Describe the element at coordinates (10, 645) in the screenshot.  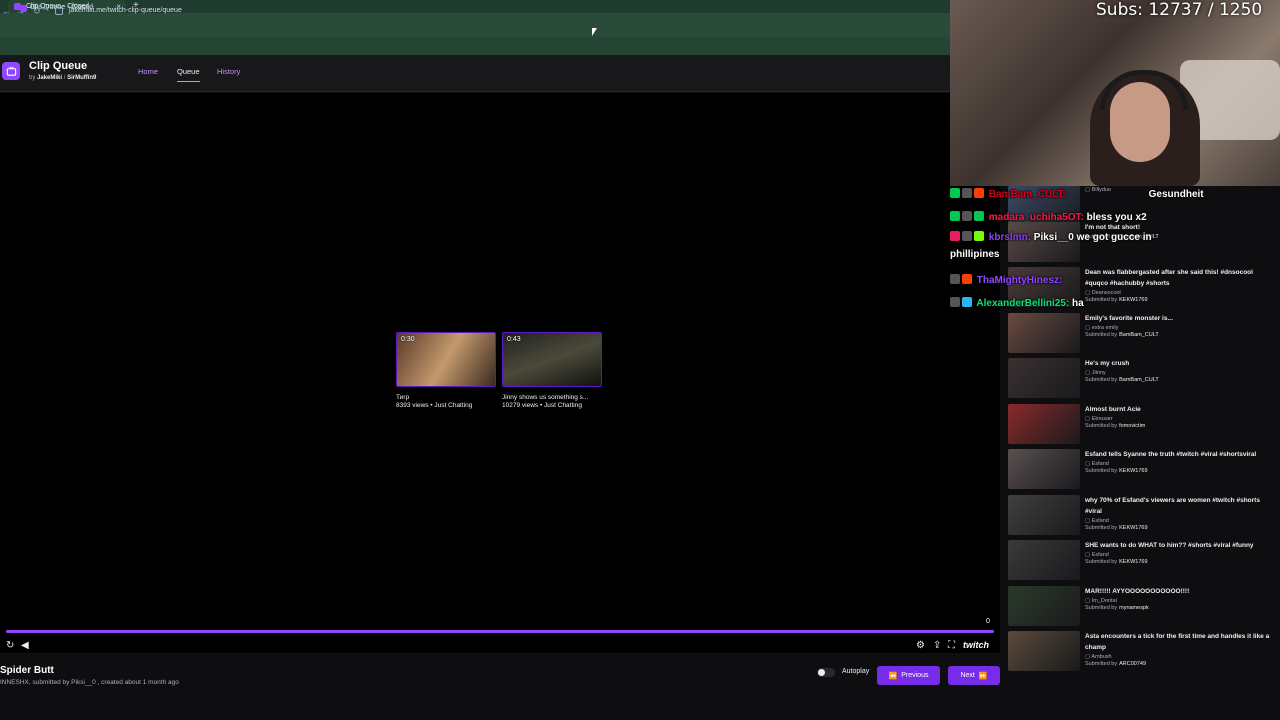
I see `replay-icon: ↻` at that location.